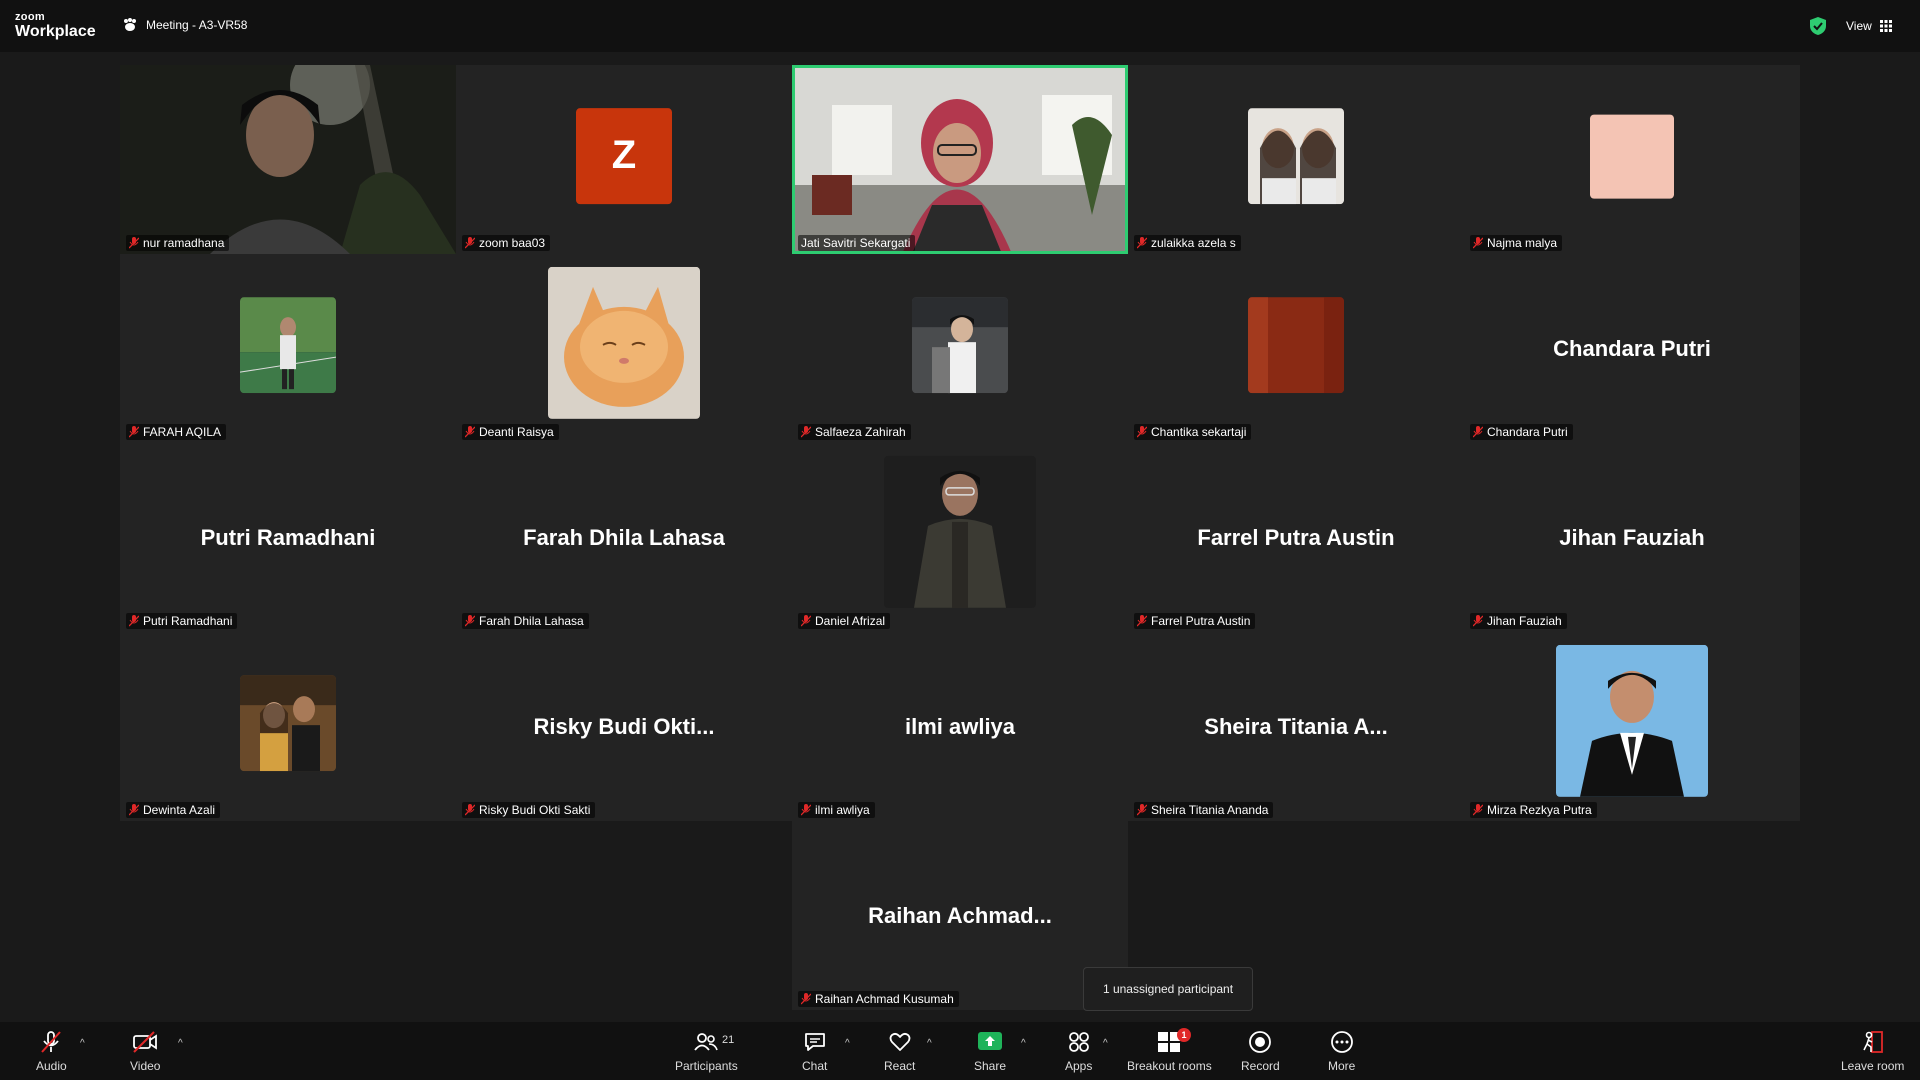  Describe the element at coordinates (1169, 1051) in the screenshot. I see `breakout-rooms-button: Breakout rooms` at that location.